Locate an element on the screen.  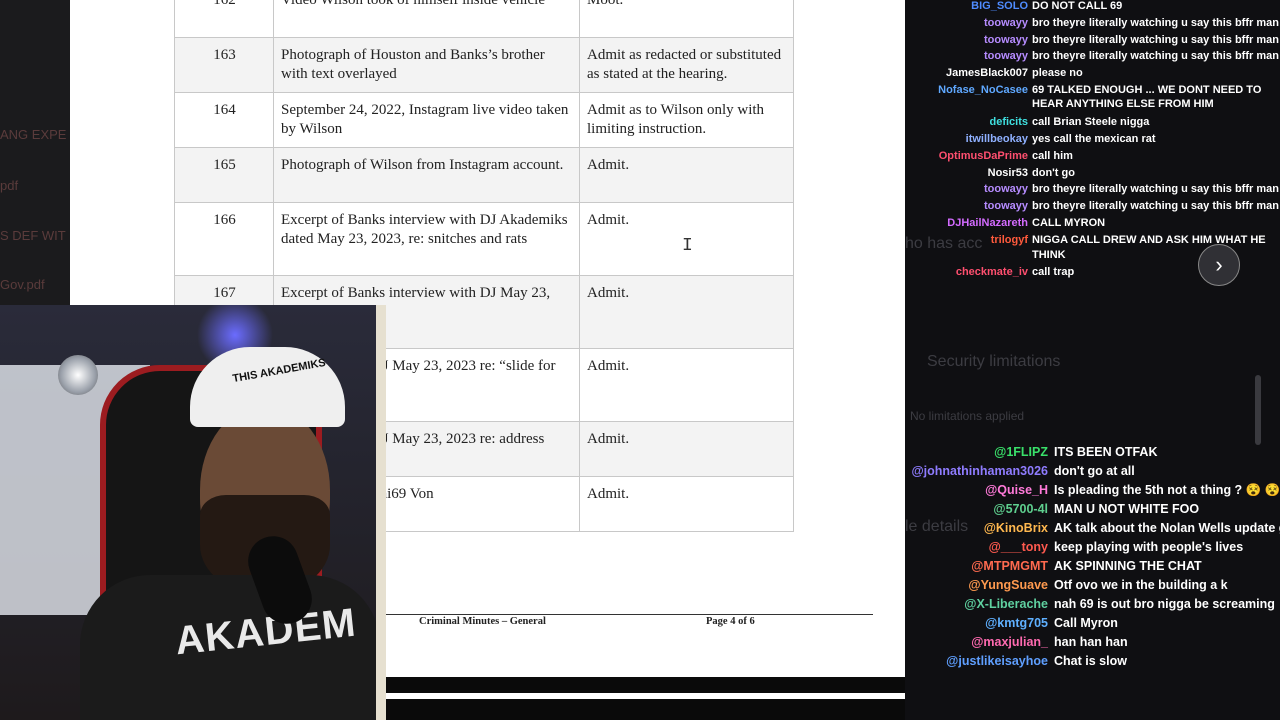
chat-username: Nosir53 is located at coordinates (1008, 173).